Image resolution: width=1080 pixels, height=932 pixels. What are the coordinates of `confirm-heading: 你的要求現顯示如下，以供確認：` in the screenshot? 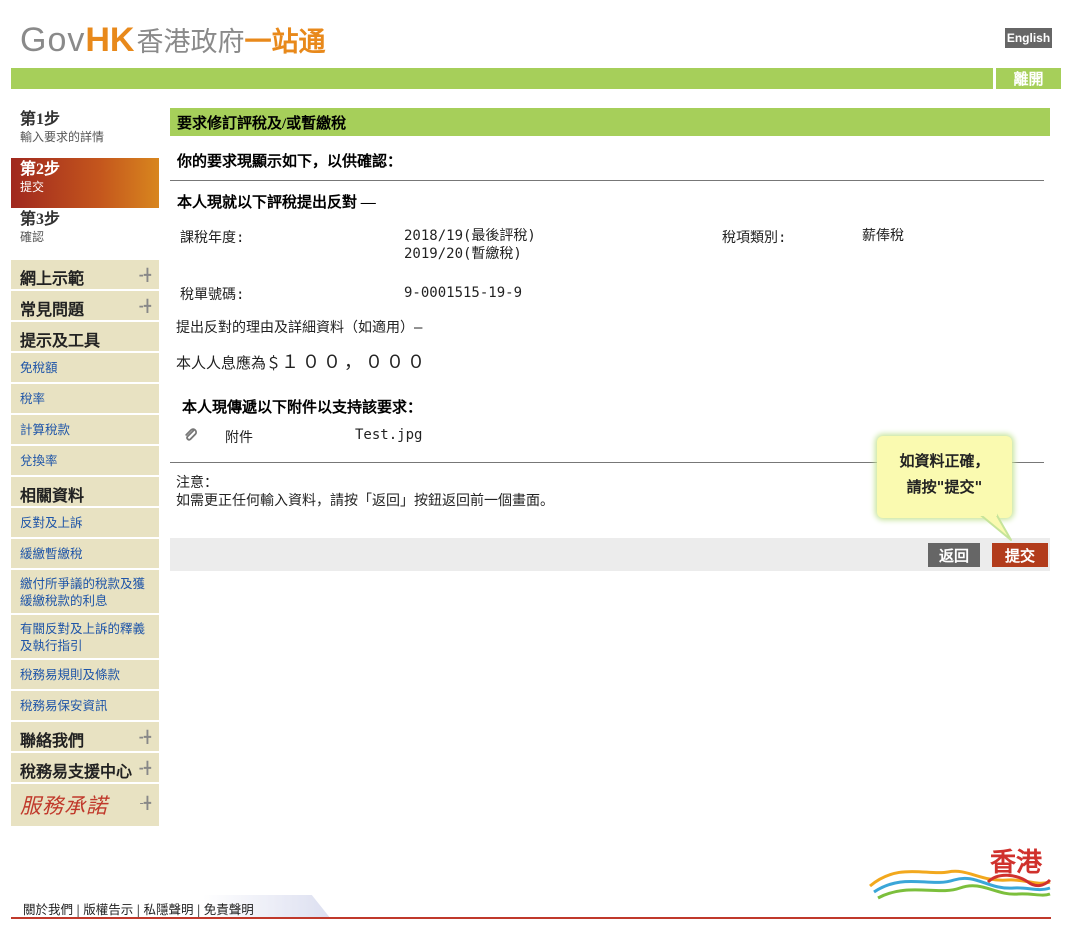 It's located at (290, 162).